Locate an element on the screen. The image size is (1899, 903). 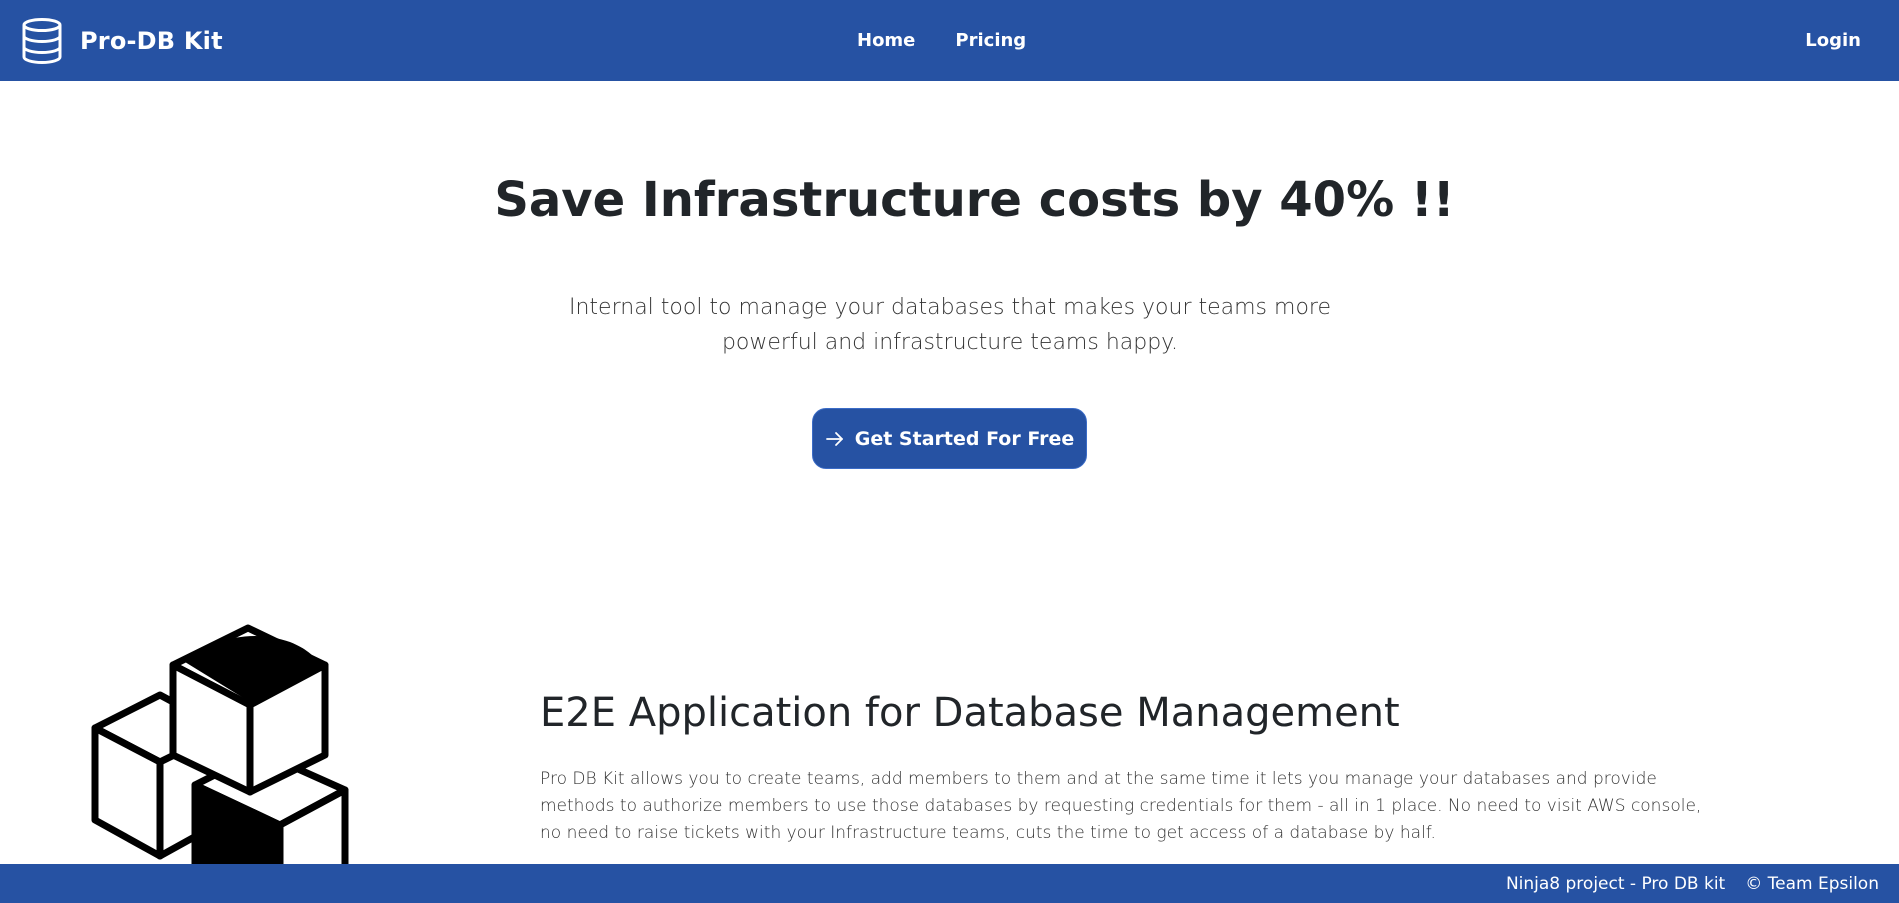
brand-name: Pro-DB Kit is located at coordinates (151, 41).